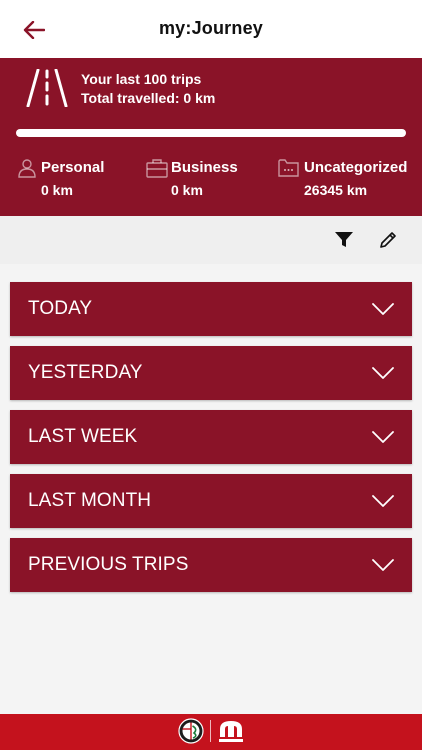 The height and width of the screenshot is (750, 422). Describe the element at coordinates (211, 309) in the screenshot. I see `group-today: TODAY` at that location.